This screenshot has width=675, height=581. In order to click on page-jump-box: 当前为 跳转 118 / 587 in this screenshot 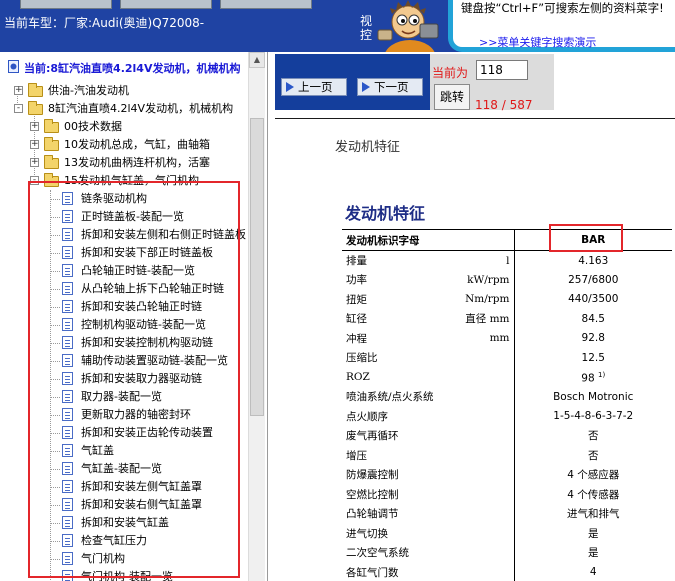, I will do `click(492, 83)`.